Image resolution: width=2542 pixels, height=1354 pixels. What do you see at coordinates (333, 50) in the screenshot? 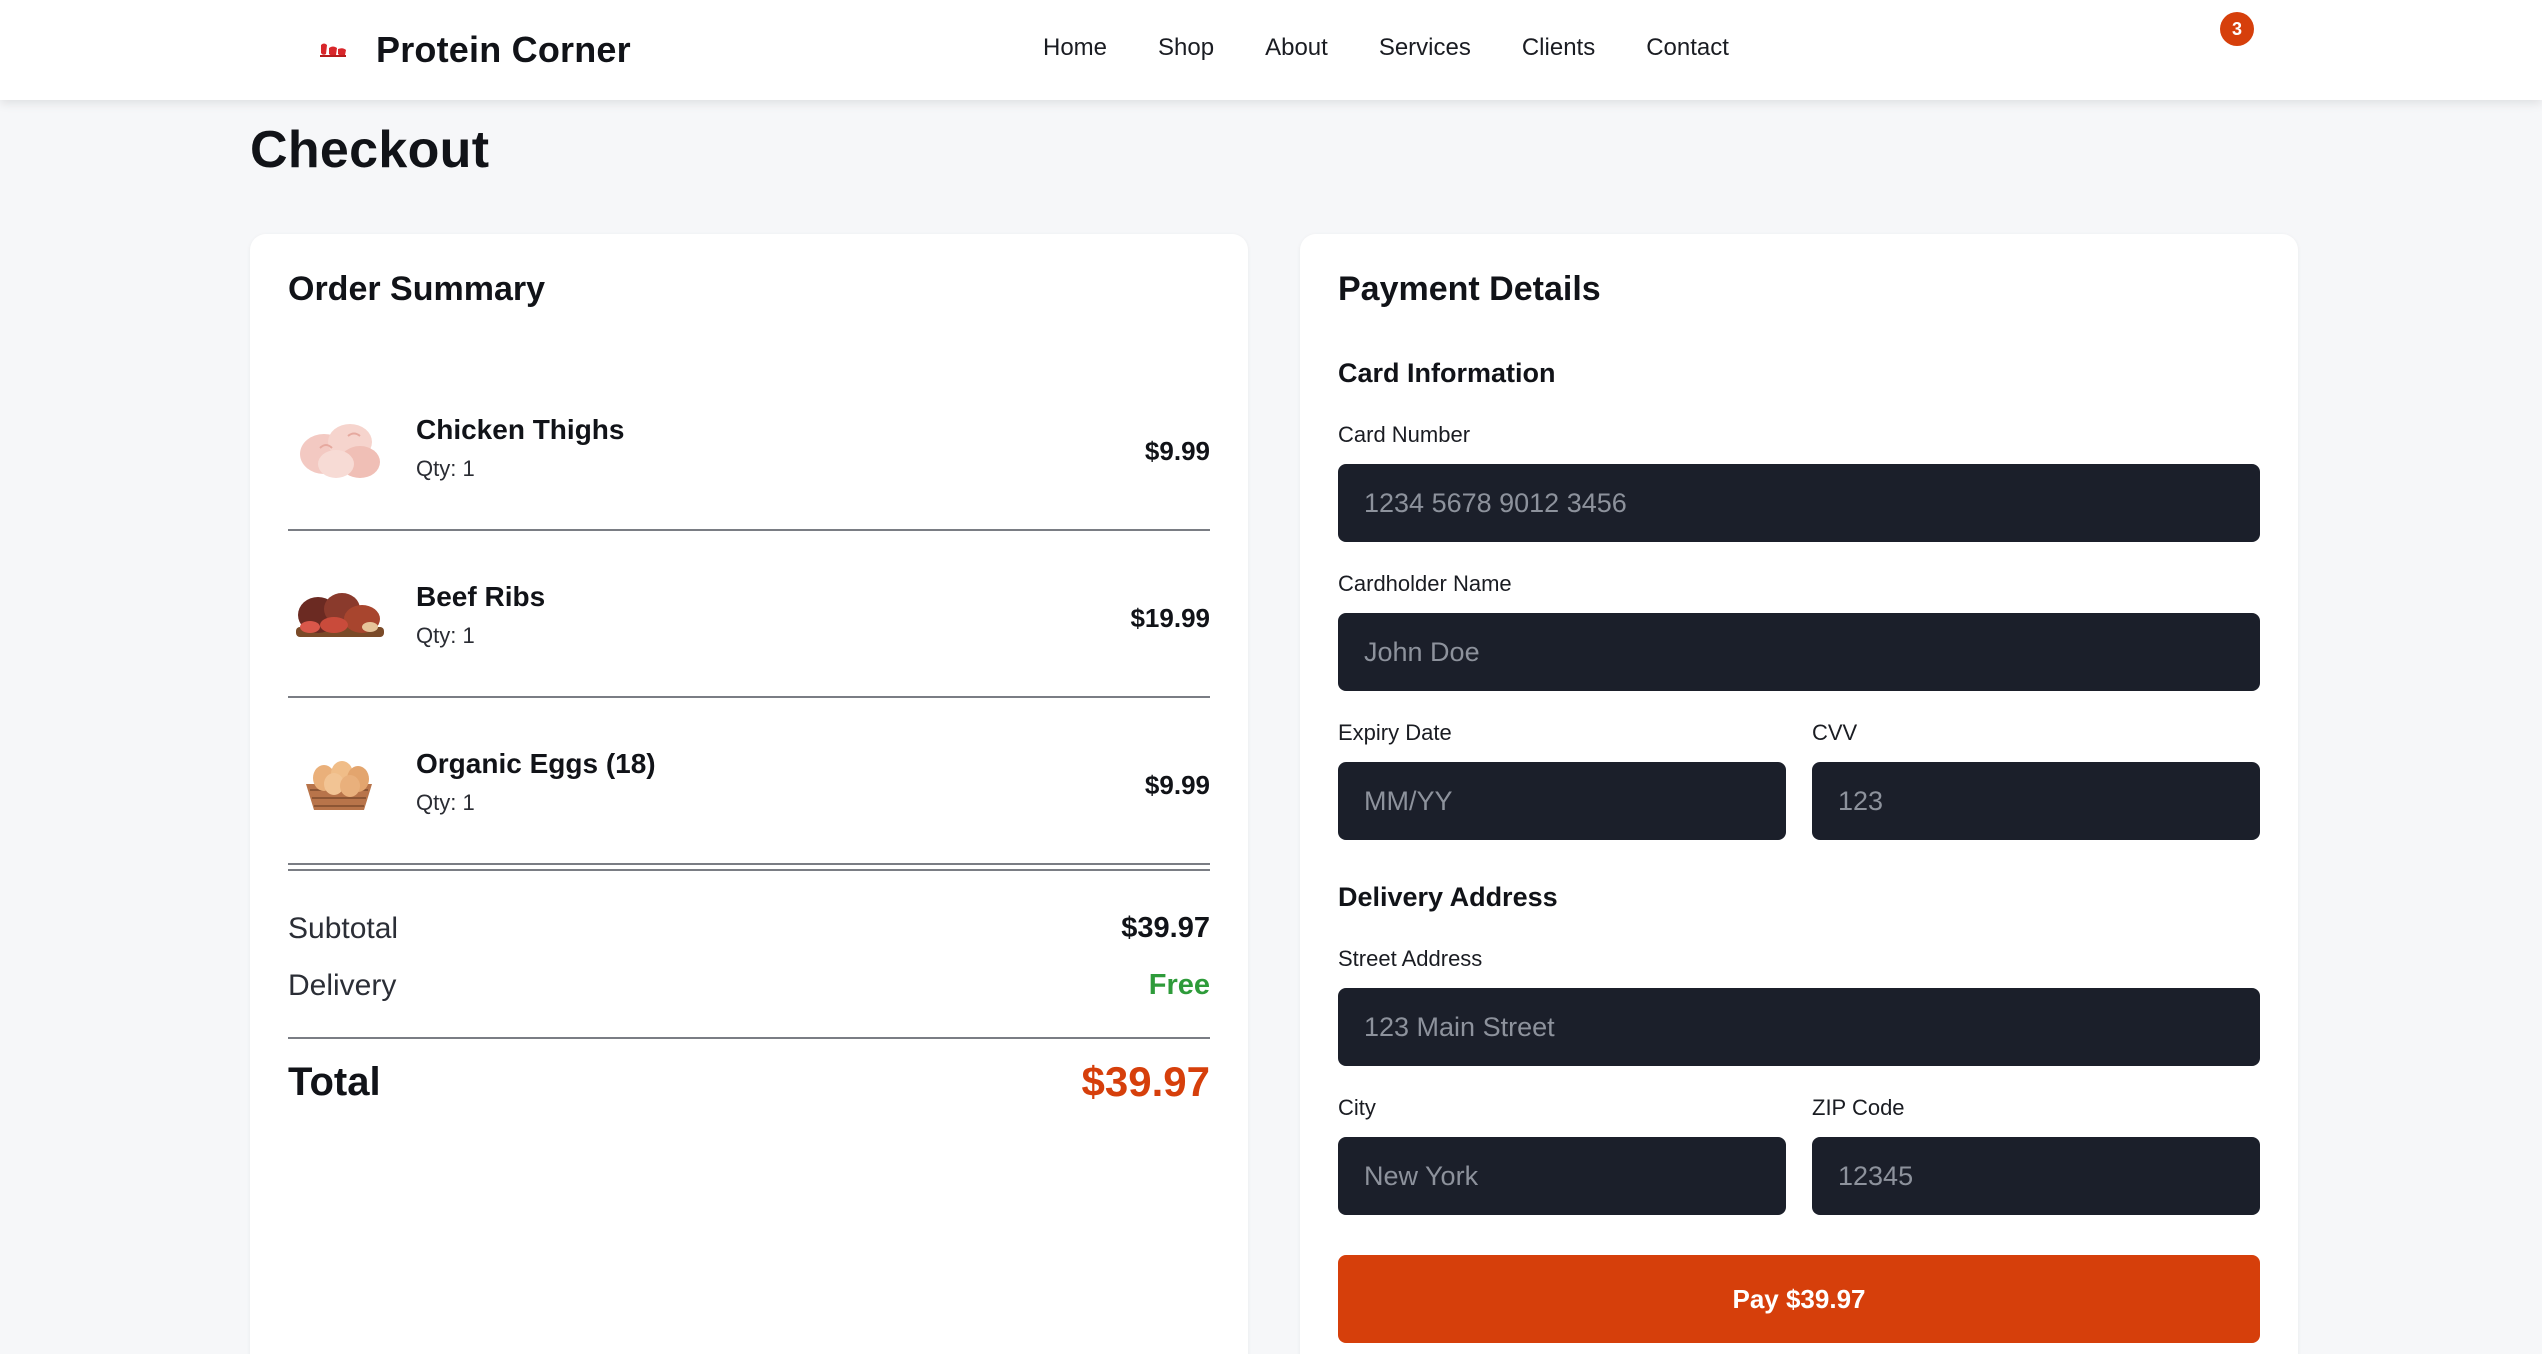
I see `brand-logo-icon` at bounding box center [333, 50].